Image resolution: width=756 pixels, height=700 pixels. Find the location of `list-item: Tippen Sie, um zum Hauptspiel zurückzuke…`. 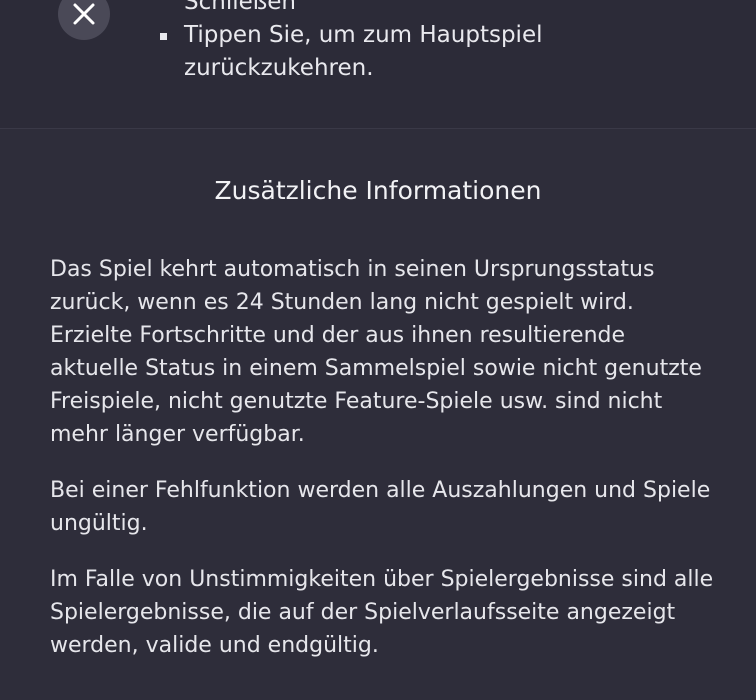

list-item: Tippen Sie, um zum Hauptspiel zurückzuke… is located at coordinates (440, 52).